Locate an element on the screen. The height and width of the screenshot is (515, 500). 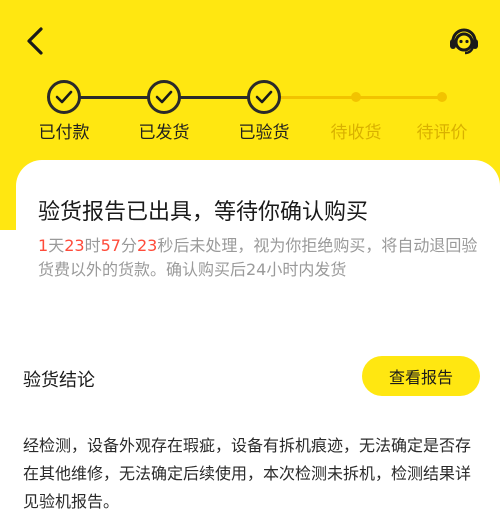
back-button is located at coordinates (35, 41).